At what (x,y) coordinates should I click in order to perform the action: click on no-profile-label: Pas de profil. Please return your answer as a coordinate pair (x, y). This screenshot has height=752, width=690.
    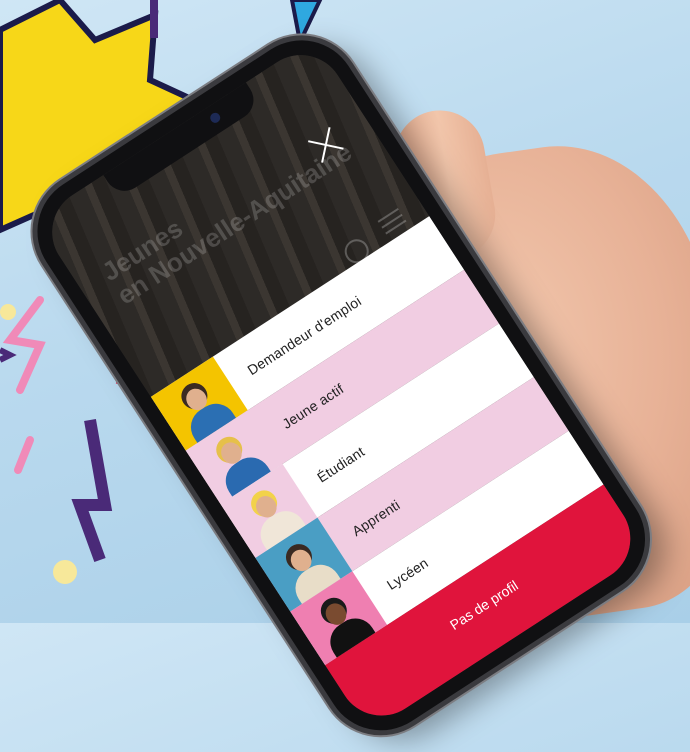
    Looking at the image, I should click on (483, 605).